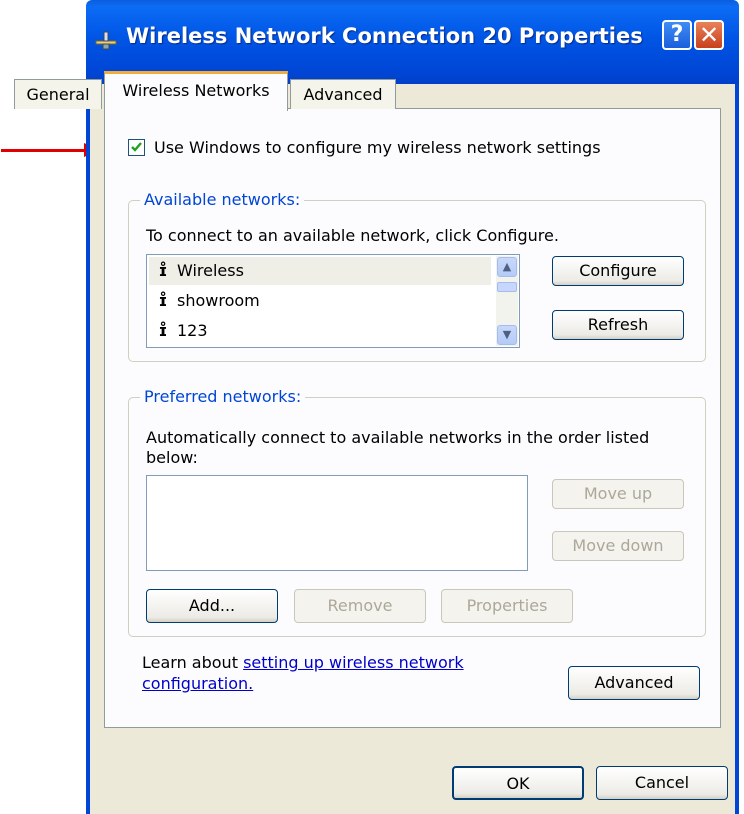 The image size is (744, 814). I want to click on scroll-down-button: ▼, so click(507, 335).